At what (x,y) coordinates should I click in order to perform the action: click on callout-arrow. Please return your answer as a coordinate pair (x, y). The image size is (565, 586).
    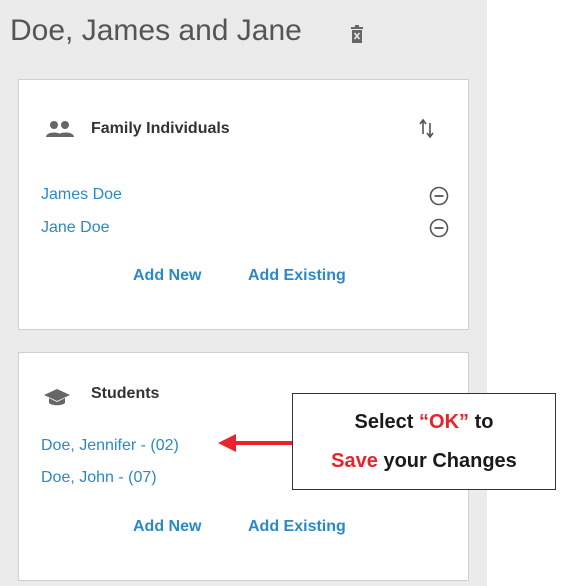
    Looking at the image, I should click on (256, 443).